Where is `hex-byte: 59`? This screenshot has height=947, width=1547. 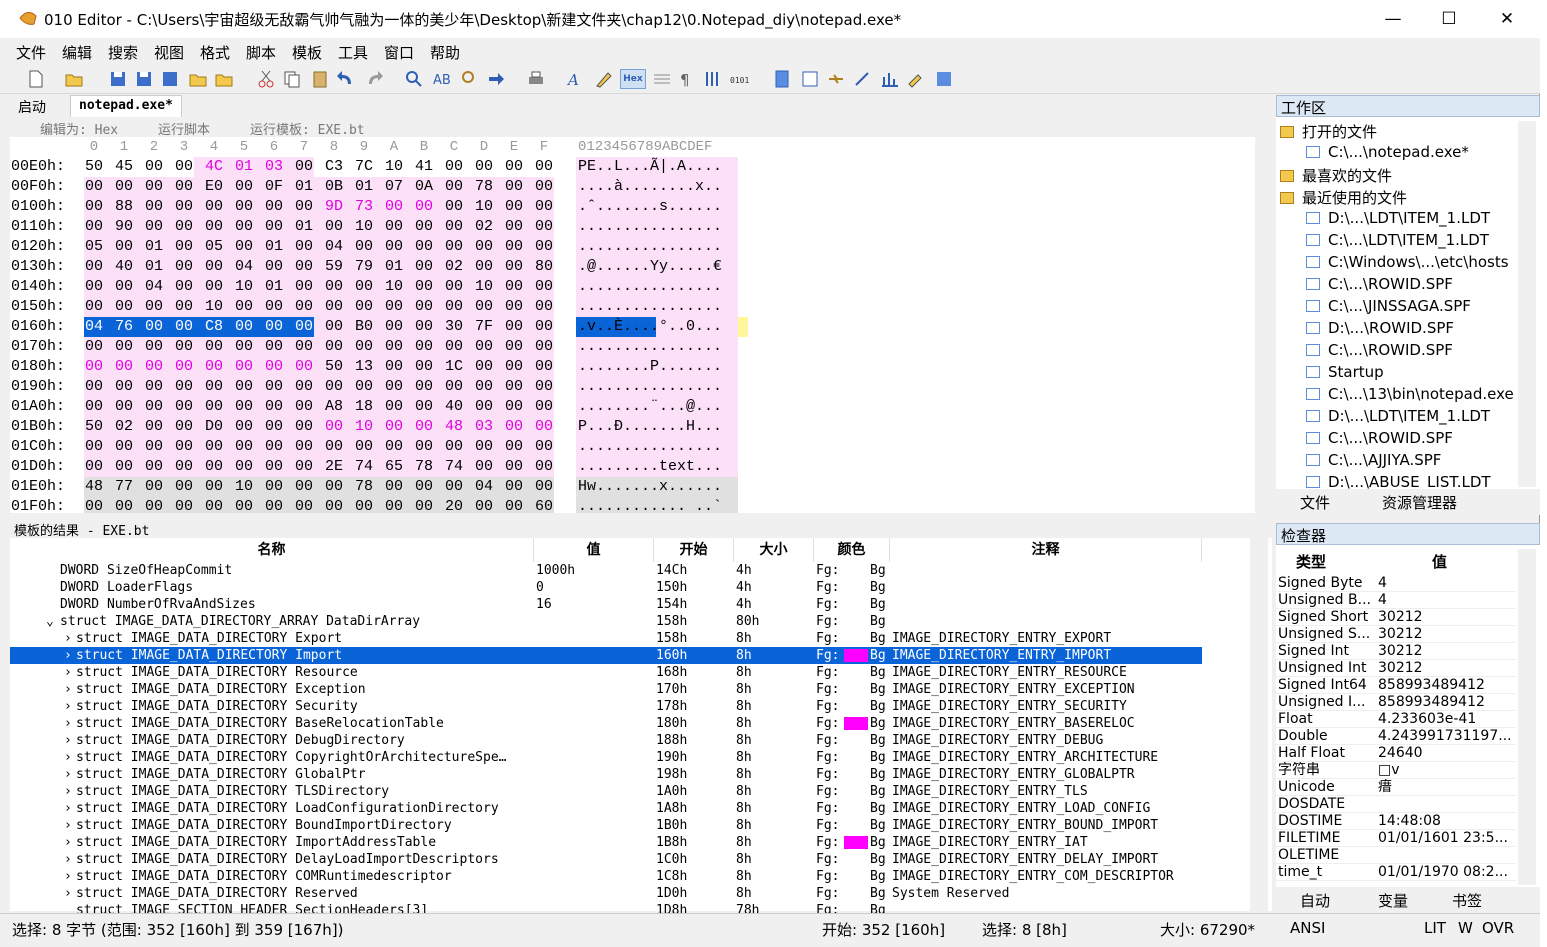
hex-byte: 59 is located at coordinates (334, 267).